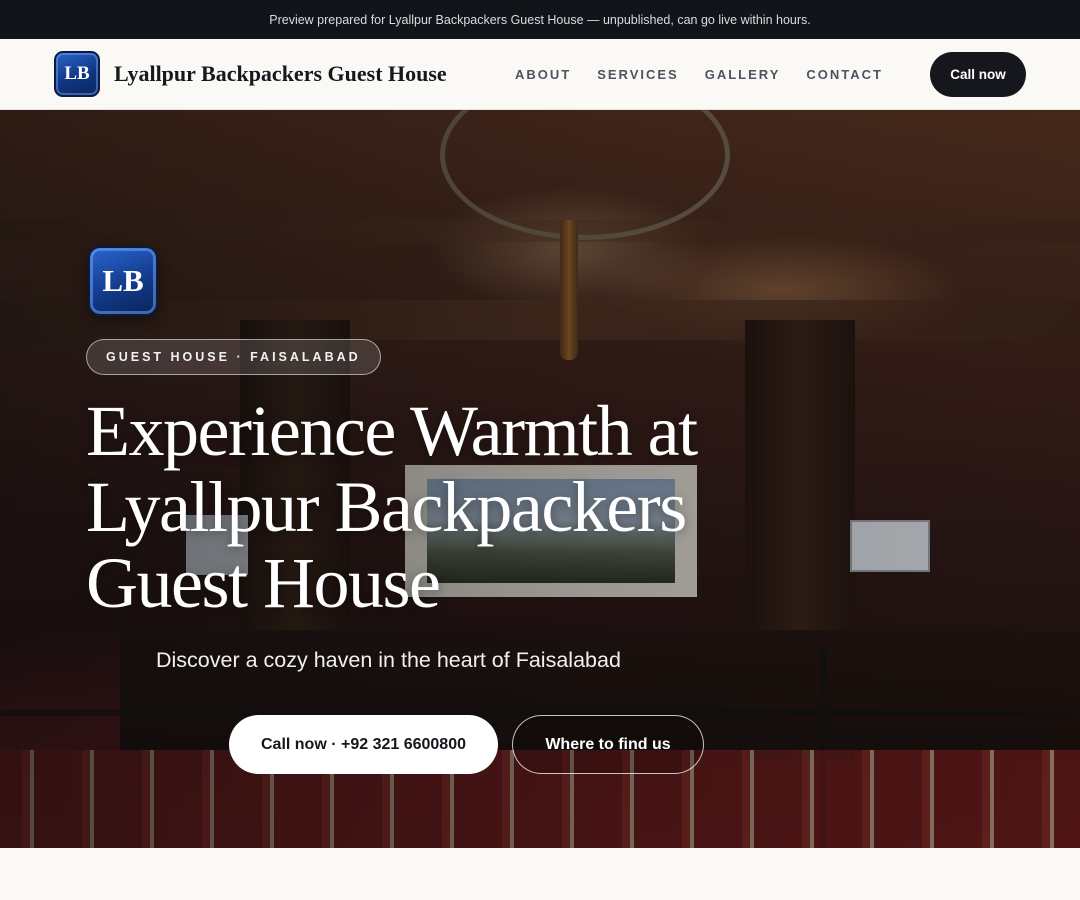 The height and width of the screenshot is (900, 1080). I want to click on logo-text: LB, so click(77, 73).